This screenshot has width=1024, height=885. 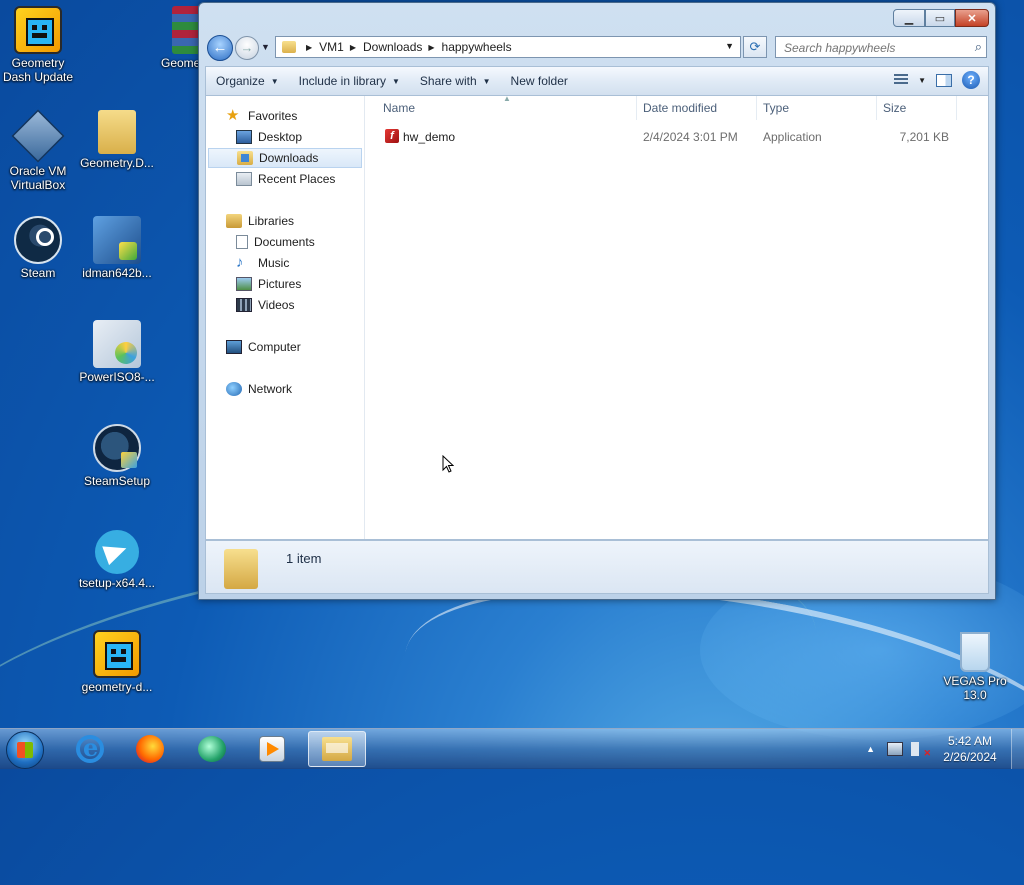 I want to click on column-header-date-modified: Date modified, so click(x=697, y=108).